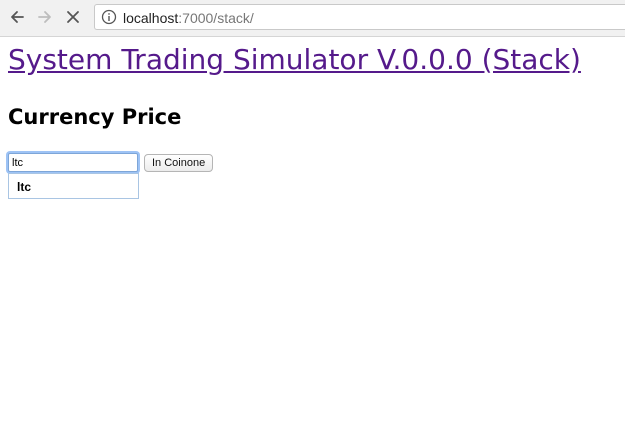  Describe the element at coordinates (95, 117) in the screenshot. I see `section-title: Currency Price` at that location.